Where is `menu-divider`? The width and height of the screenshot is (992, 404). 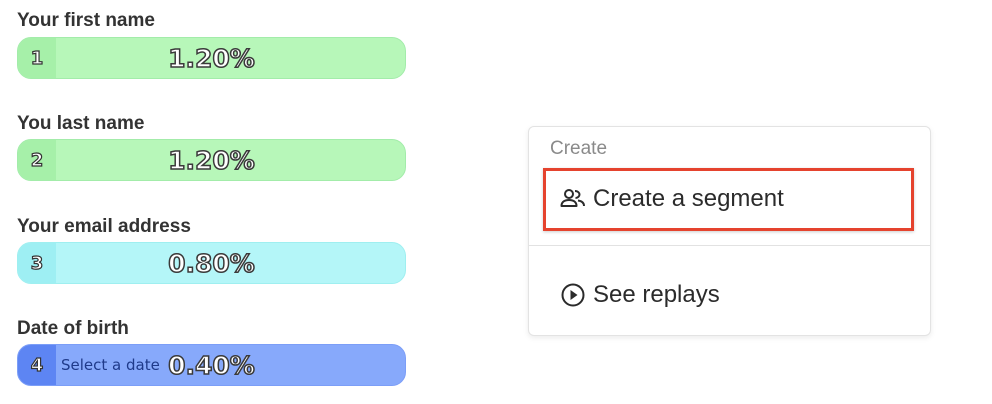 menu-divider is located at coordinates (729, 245).